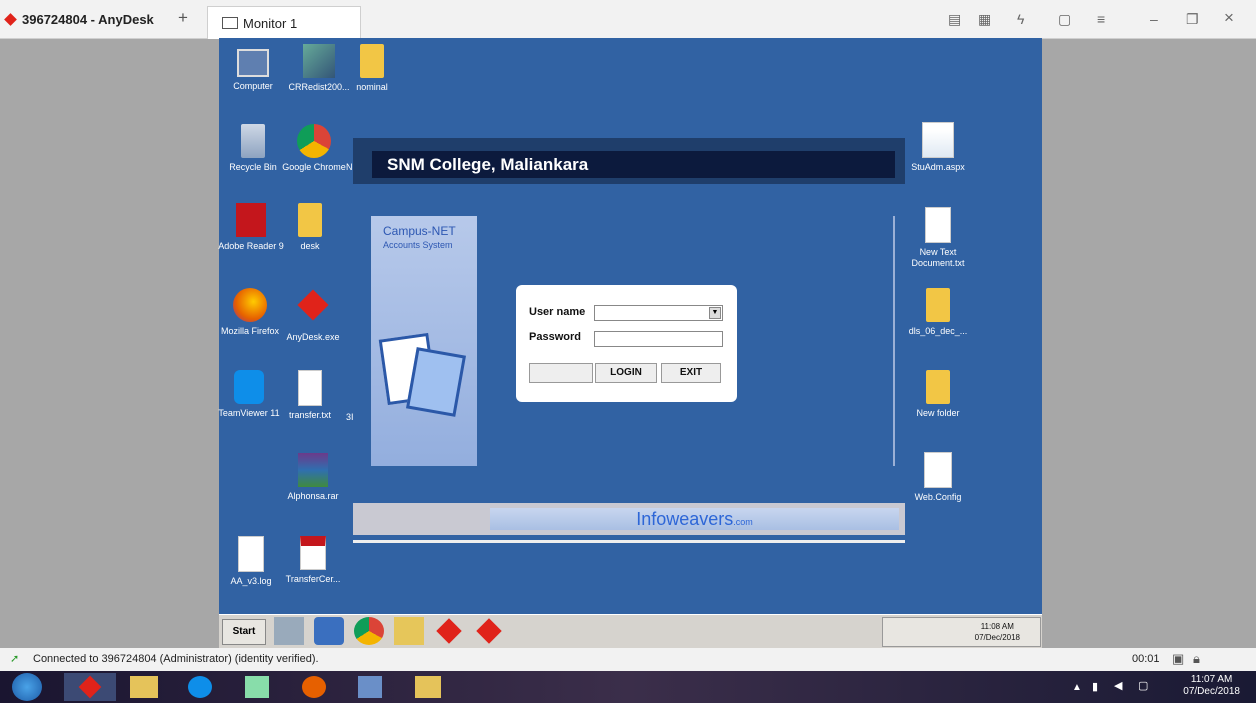 The height and width of the screenshot is (703, 1256). Describe the element at coordinates (1211, 686) in the screenshot. I see `host-clock: 11:07 AM 07/Dec/2018` at that location.